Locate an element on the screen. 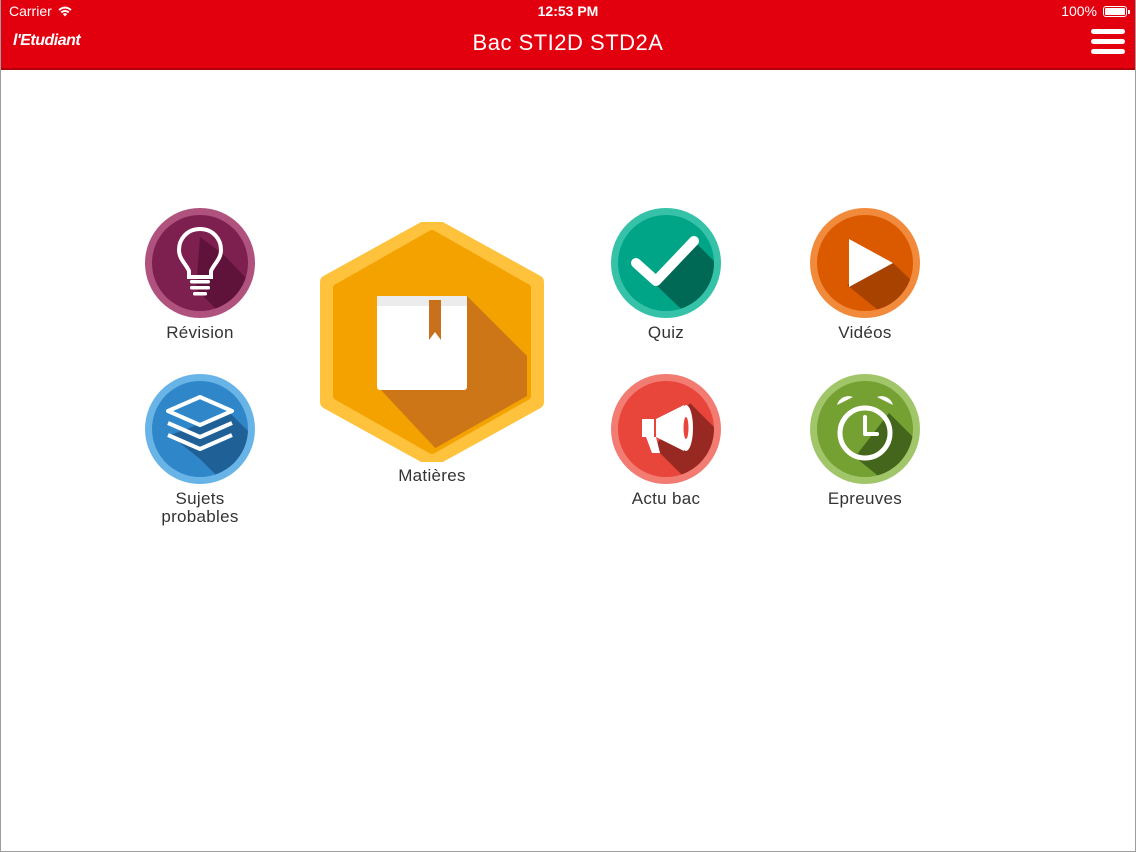 Image resolution: width=1136 pixels, height=852 pixels. play-icon is located at coordinates (865, 263).